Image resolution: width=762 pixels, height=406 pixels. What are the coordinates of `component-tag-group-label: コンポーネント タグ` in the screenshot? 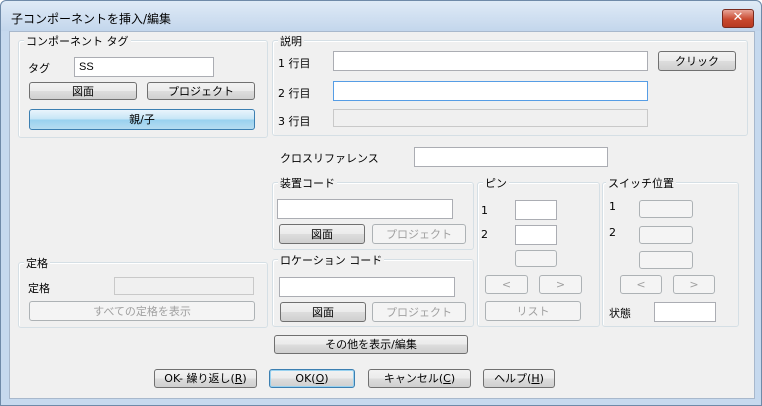 It's located at (77, 41).